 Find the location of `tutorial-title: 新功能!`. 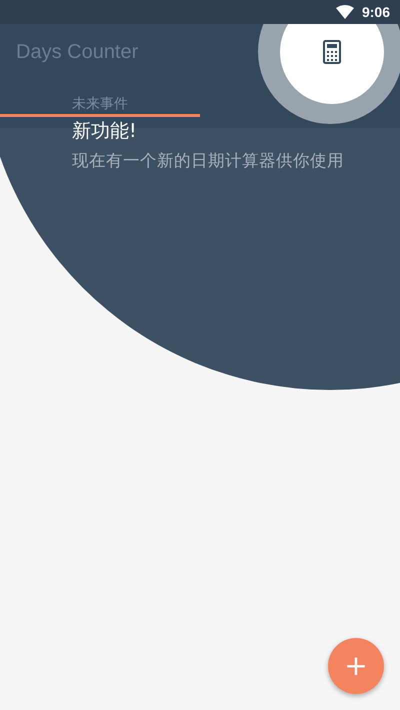

tutorial-title: 新功能! is located at coordinates (104, 131).